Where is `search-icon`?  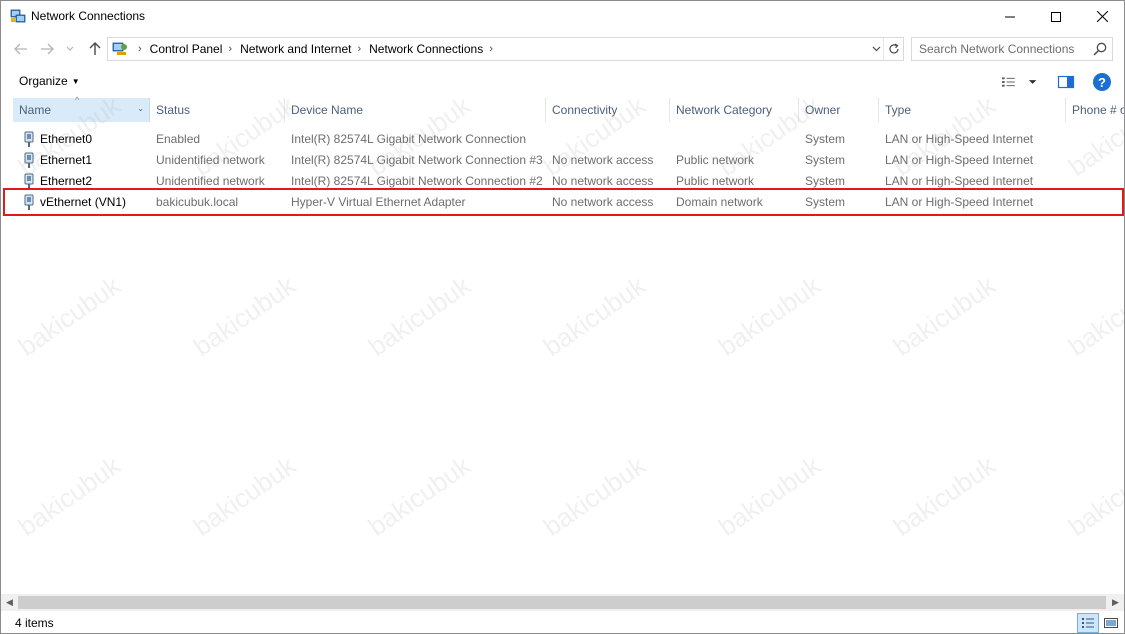
search-icon is located at coordinates (1100, 49).